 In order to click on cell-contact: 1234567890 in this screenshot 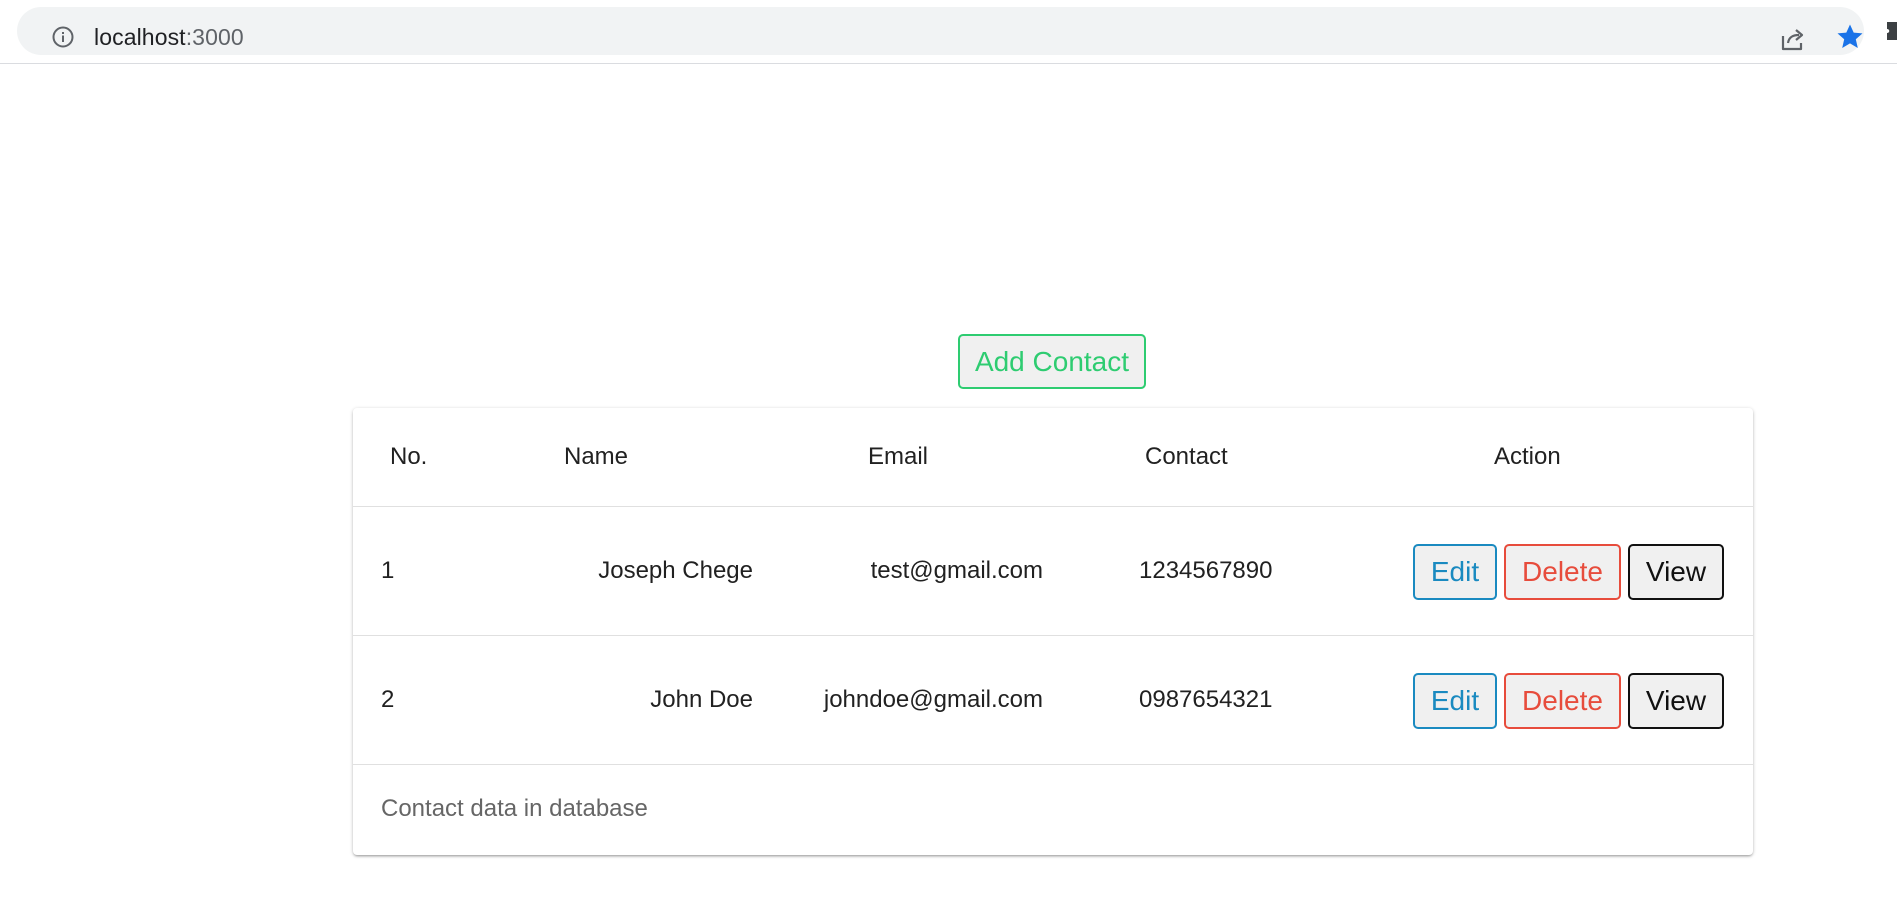, I will do `click(1206, 570)`.